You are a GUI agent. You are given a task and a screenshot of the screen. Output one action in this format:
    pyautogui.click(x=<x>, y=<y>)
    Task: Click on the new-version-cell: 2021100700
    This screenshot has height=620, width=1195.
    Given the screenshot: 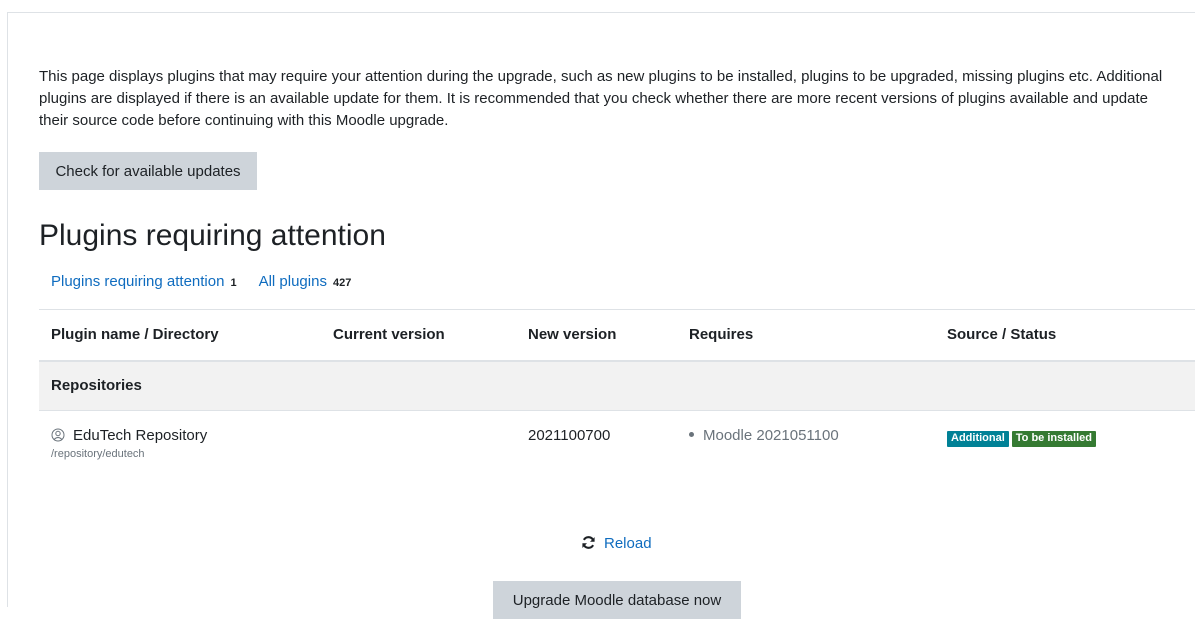 What is the action you would take?
    pyautogui.click(x=569, y=435)
    